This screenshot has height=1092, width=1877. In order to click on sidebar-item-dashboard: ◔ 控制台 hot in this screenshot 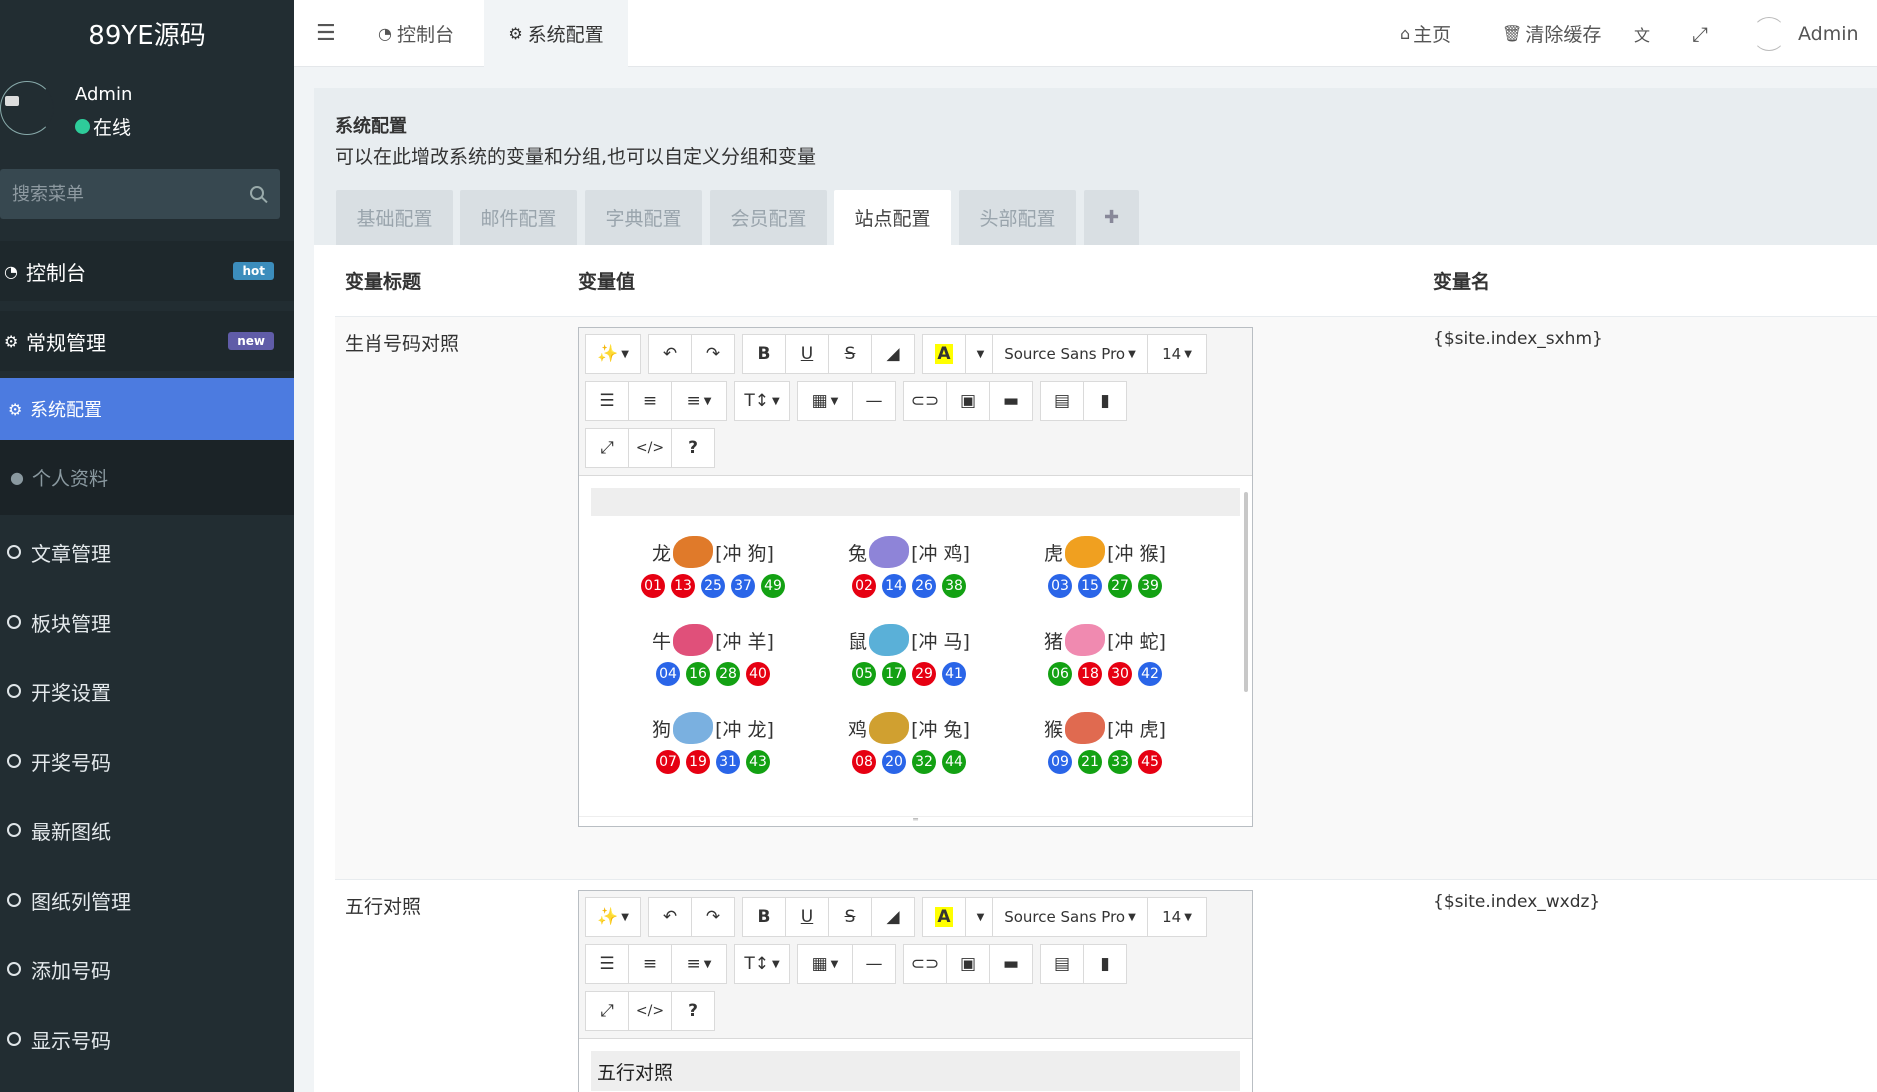, I will do `click(147, 271)`.